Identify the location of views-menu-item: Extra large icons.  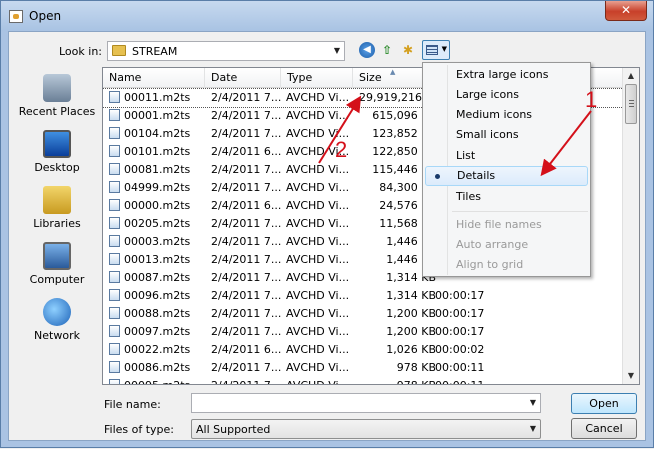
(506, 75).